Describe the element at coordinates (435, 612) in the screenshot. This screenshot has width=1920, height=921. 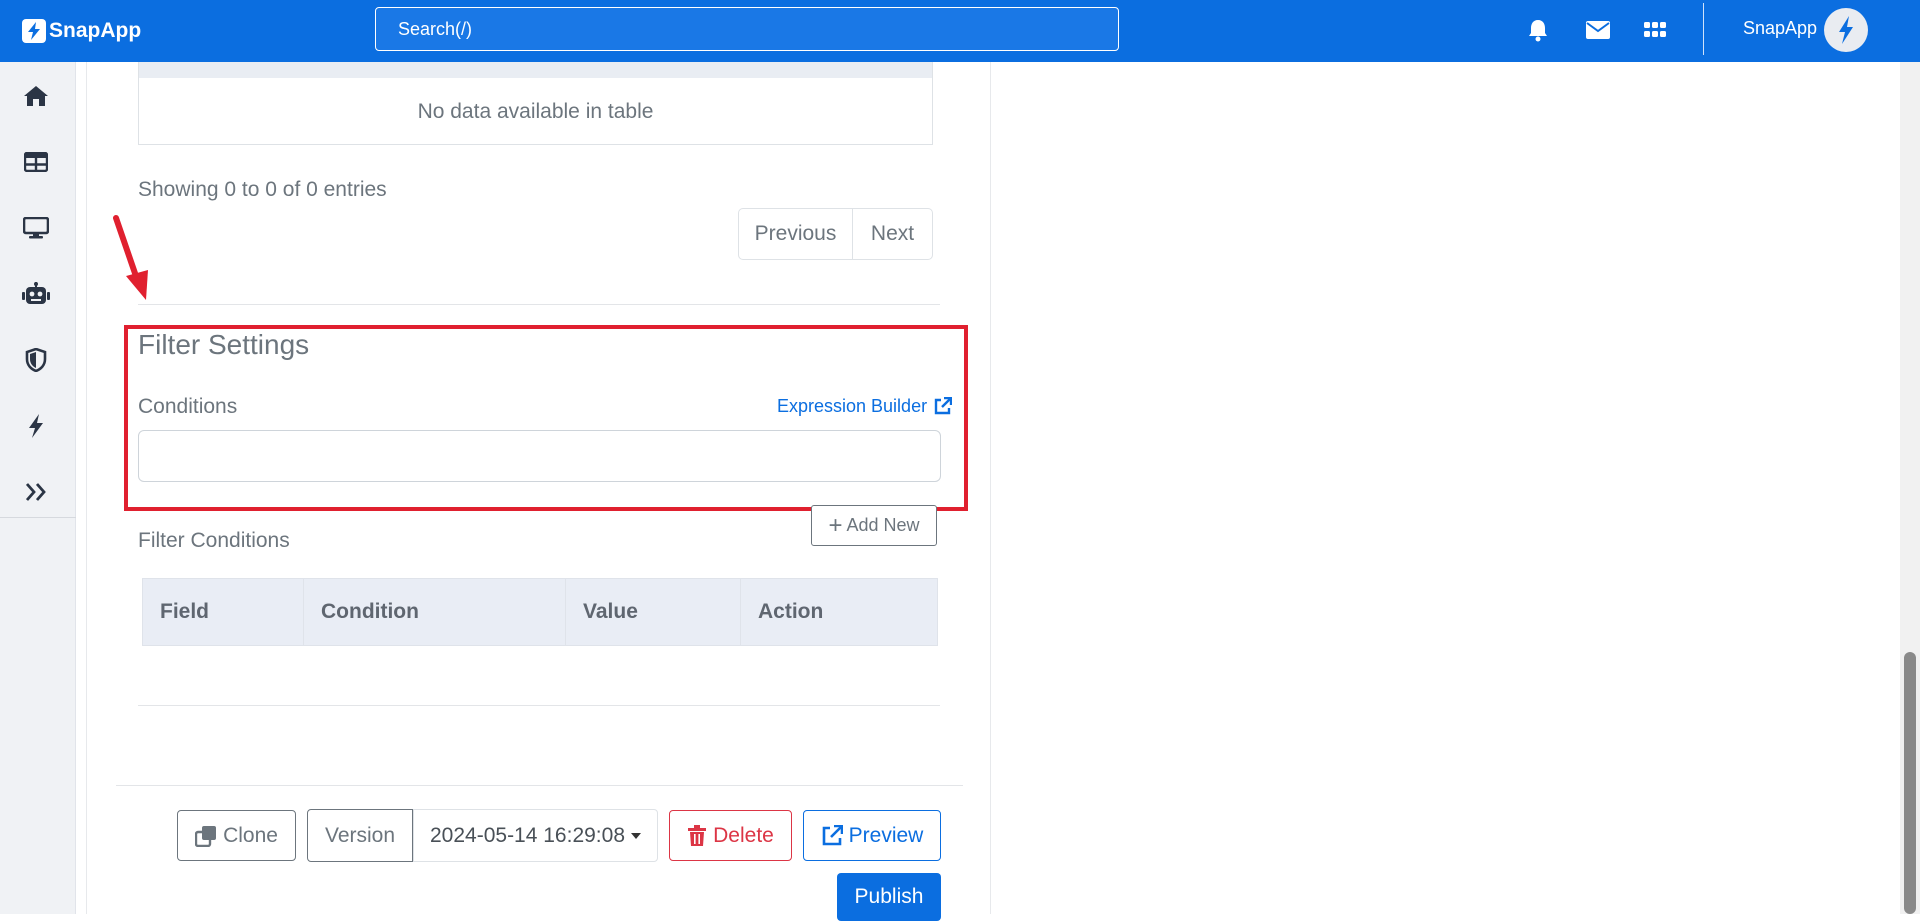
I see `column-header-condition: Condition` at that location.